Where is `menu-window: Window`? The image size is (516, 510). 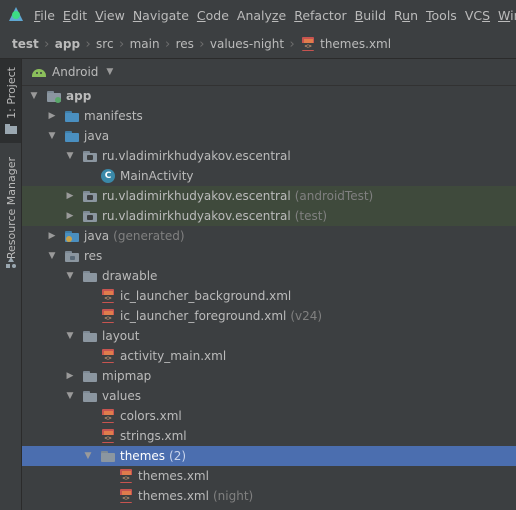 menu-window: Window is located at coordinates (507, 15).